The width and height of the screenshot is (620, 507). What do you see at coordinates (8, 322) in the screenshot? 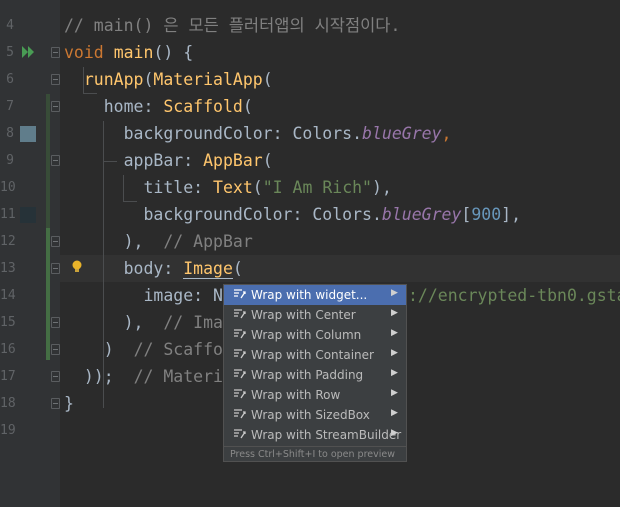
I see `line-number: 15` at bounding box center [8, 322].